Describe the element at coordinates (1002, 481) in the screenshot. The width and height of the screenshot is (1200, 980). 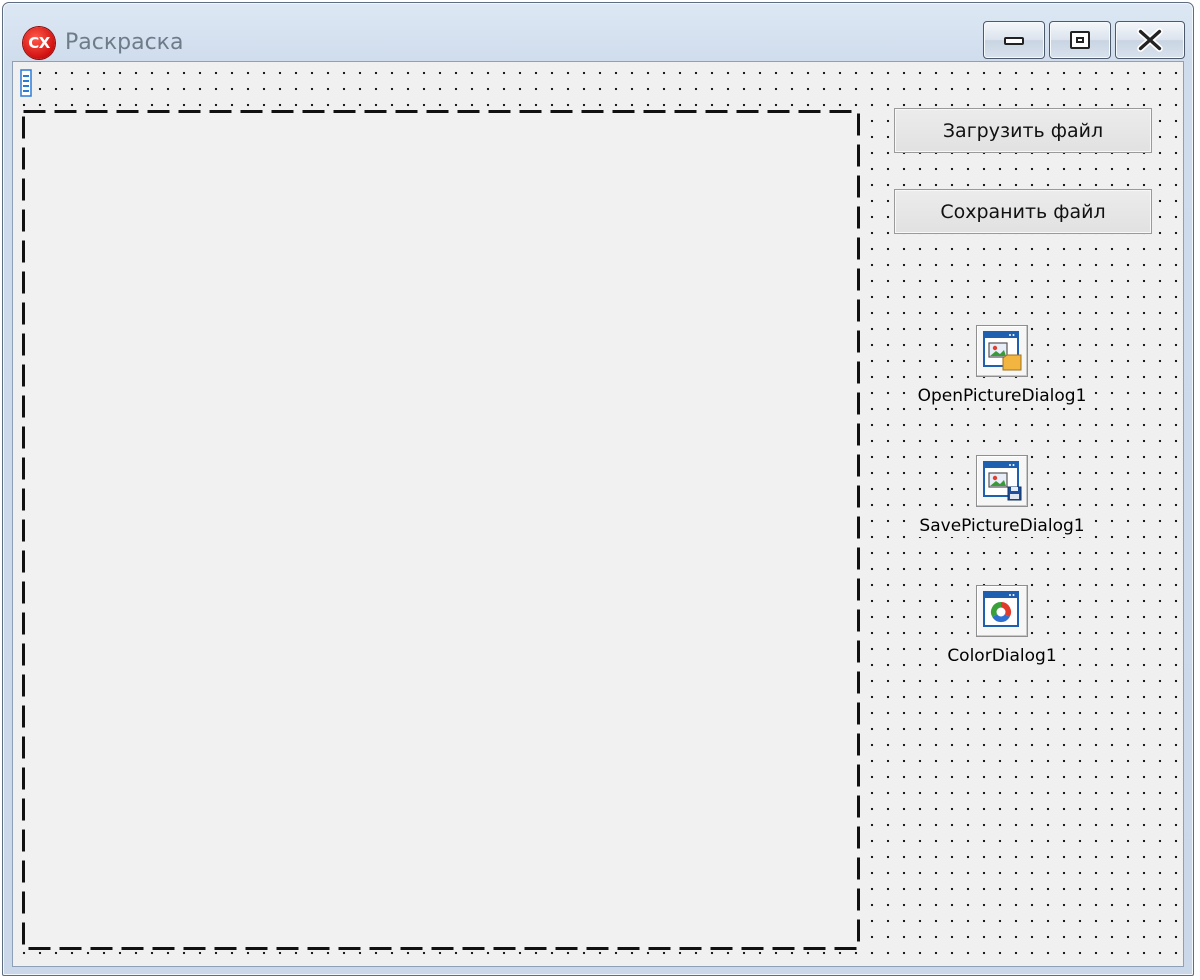
I see `save-picture-dialog-icon` at that location.